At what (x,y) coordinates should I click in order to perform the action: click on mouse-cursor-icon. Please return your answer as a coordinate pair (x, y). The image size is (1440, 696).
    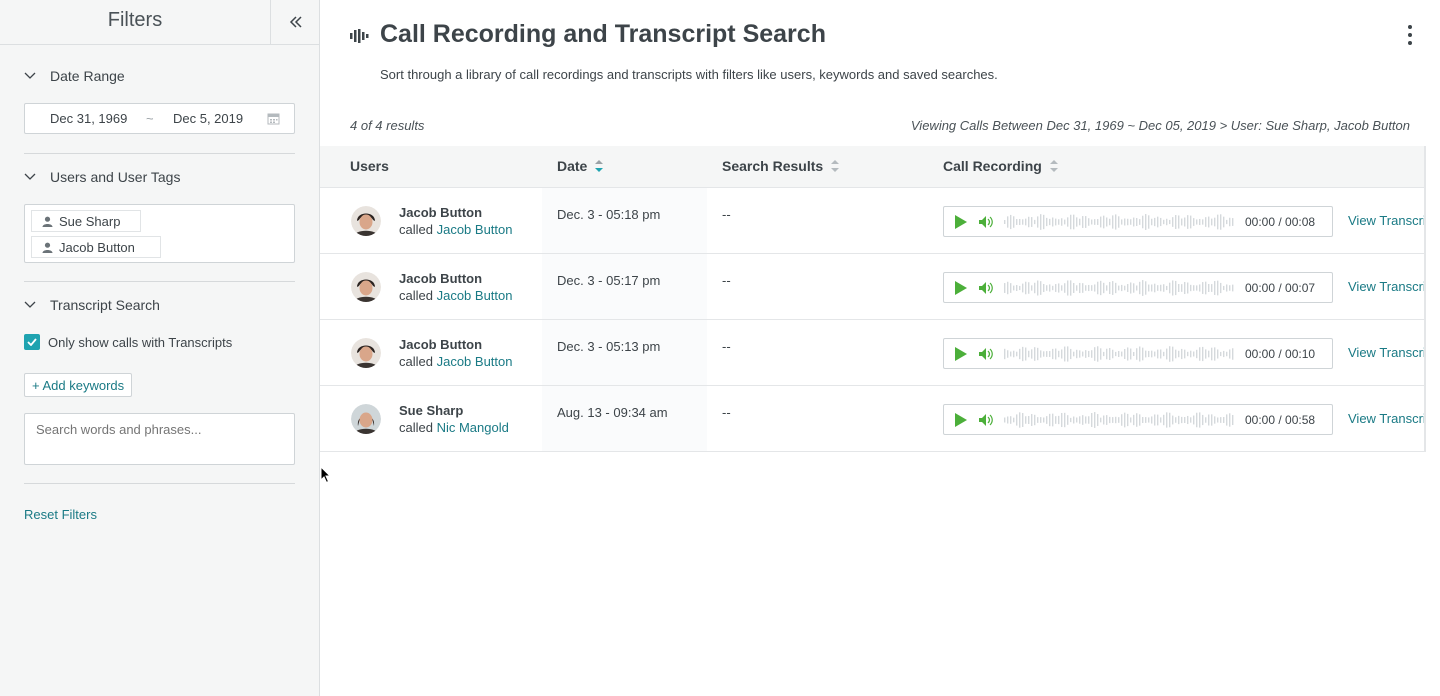
    Looking at the image, I should click on (326, 475).